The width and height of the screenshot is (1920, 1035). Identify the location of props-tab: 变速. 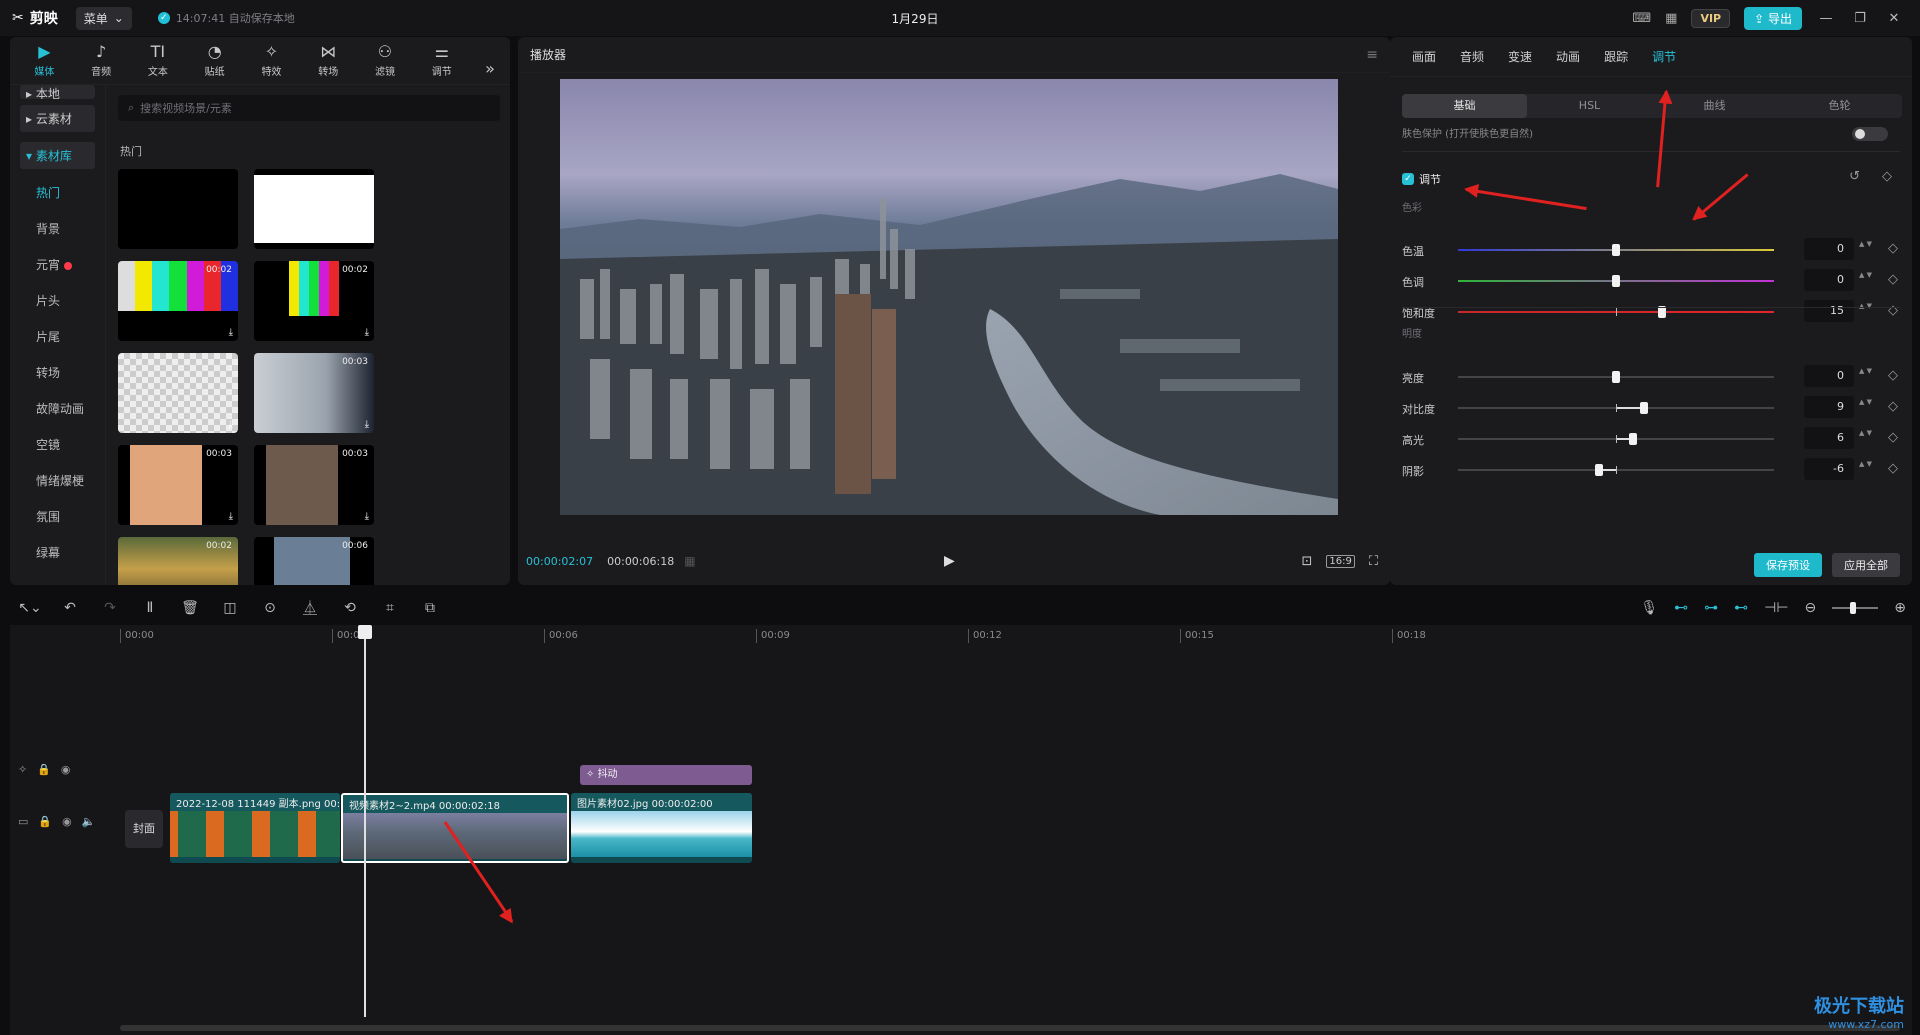
(1520, 56).